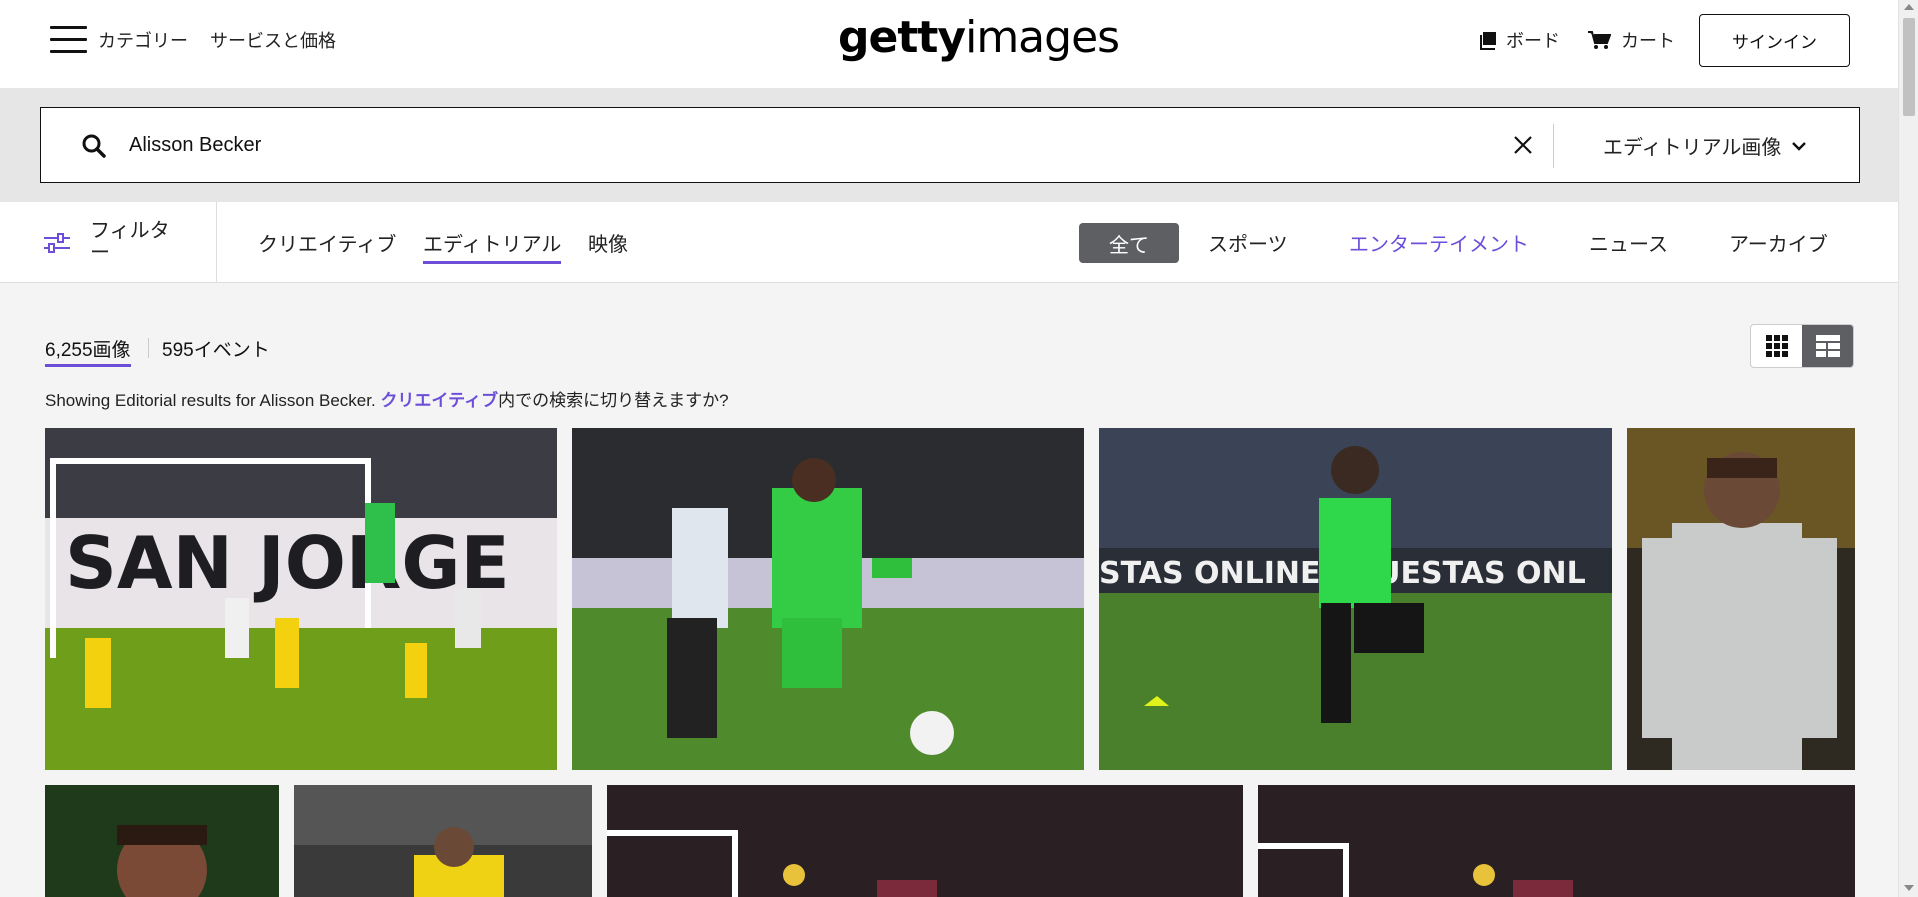 This screenshot has width=1918, height=897. What do you see at coordinates (148, 348) in the screenshot?
I see `count-separator` at bounding box center [148, 348].